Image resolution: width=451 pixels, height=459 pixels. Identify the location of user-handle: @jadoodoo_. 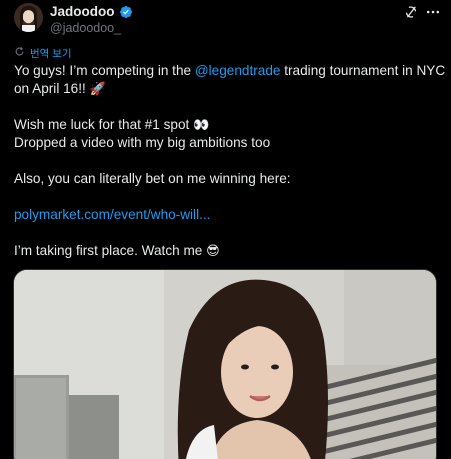
(85, 28).